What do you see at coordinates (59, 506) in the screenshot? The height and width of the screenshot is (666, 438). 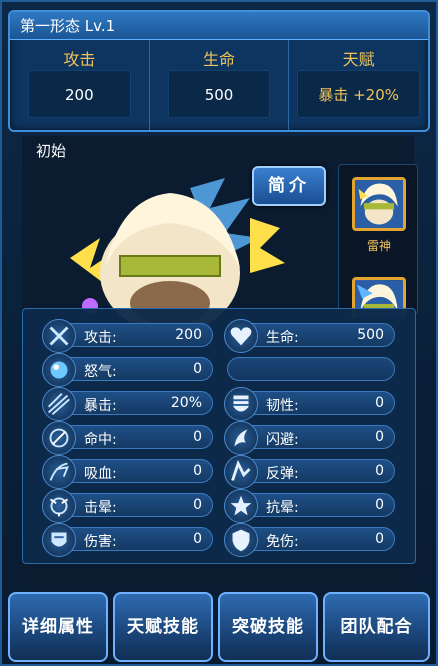 I see `stun-icon` at bounding box center [59, 506].